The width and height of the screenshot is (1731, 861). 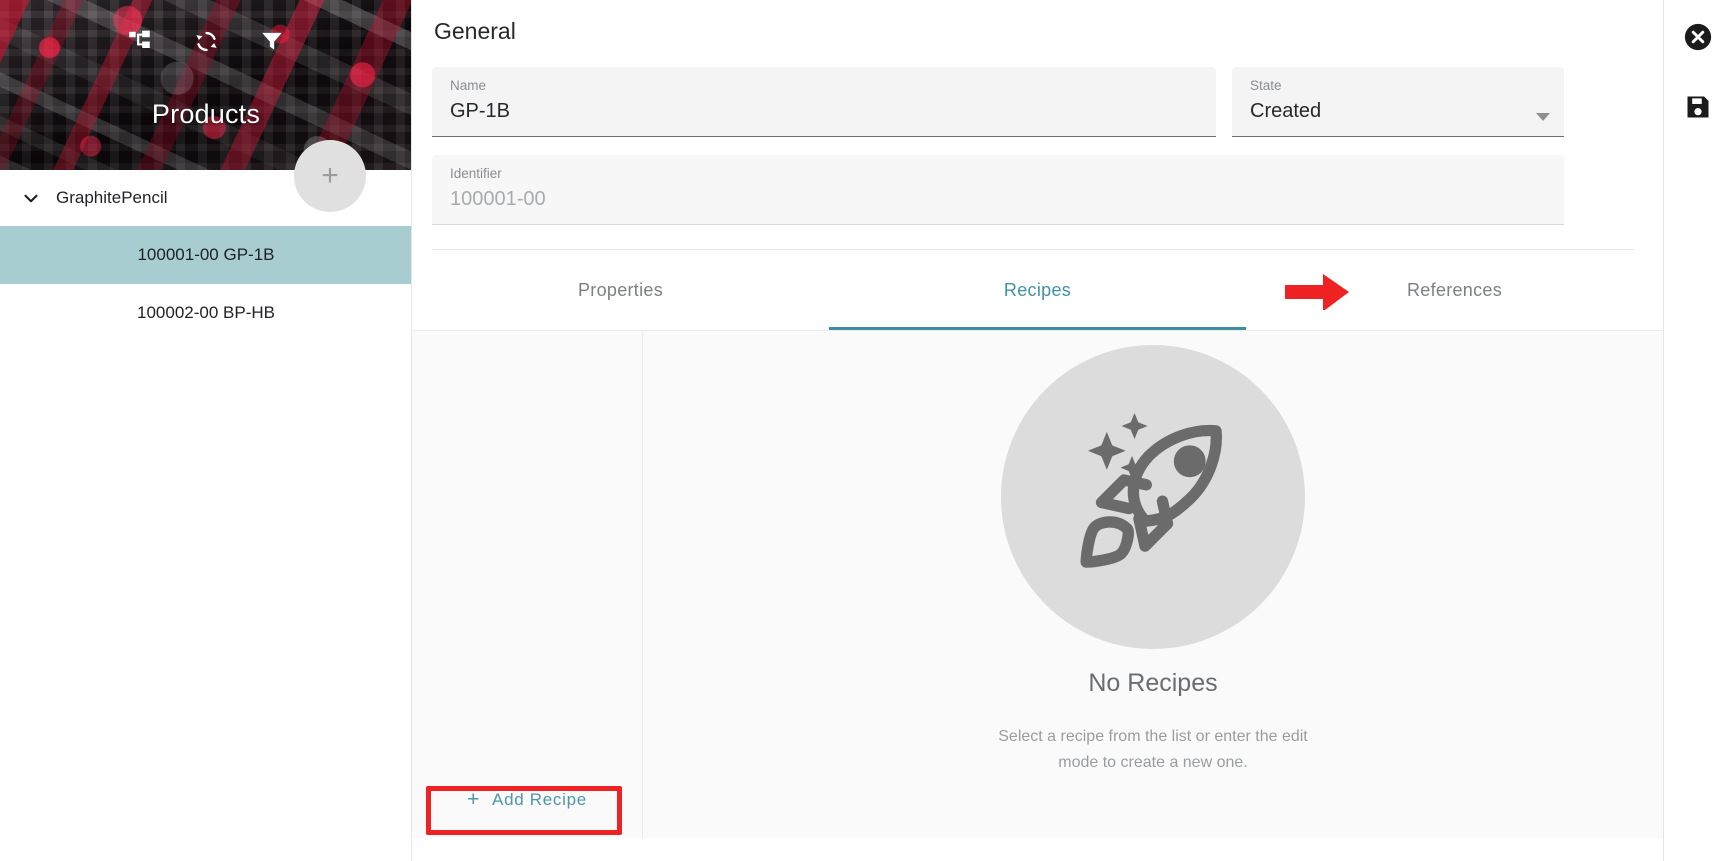 I want to click on identifier-field: Identifier 100001-00, so click(x=998, y=190).